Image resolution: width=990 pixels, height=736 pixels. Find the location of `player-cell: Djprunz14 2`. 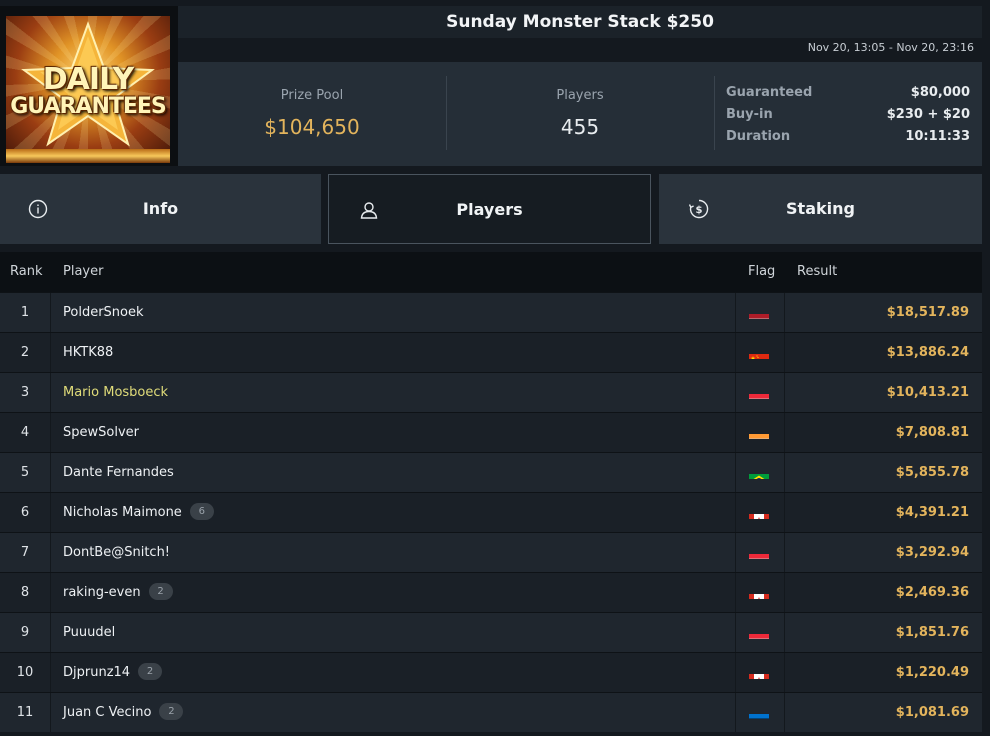

player-cell: Djprunz14 2 is located at coordinates (113, 672).